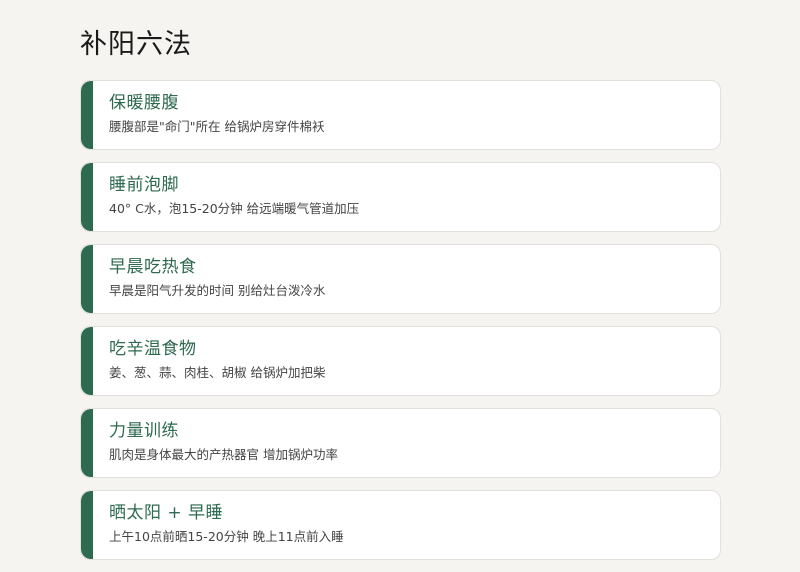 The image size is (800, 572). What do you see at coordinates (400, 197) in the screenshot?
I see `method-card-foot-soak: 睡前泡脚 40° C水，泡15-20分钟 给远端暖气管道加压` at bounding box center [400, 197].